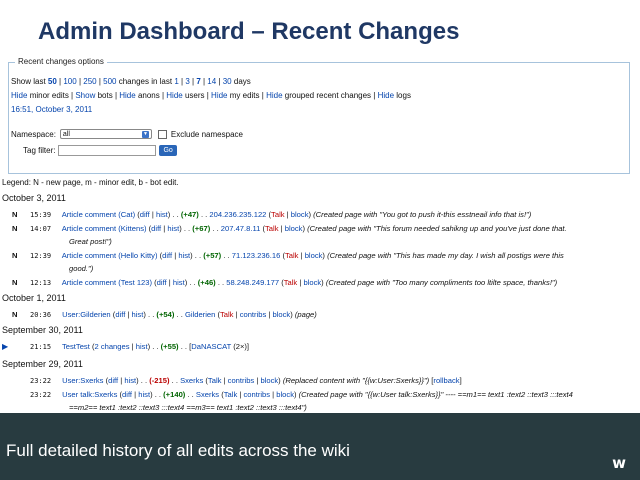 The image size is (640, 480). Describe the element at coordinates (105, 134) in the screenshot. I see `namespace-select: all ▼` at that location.